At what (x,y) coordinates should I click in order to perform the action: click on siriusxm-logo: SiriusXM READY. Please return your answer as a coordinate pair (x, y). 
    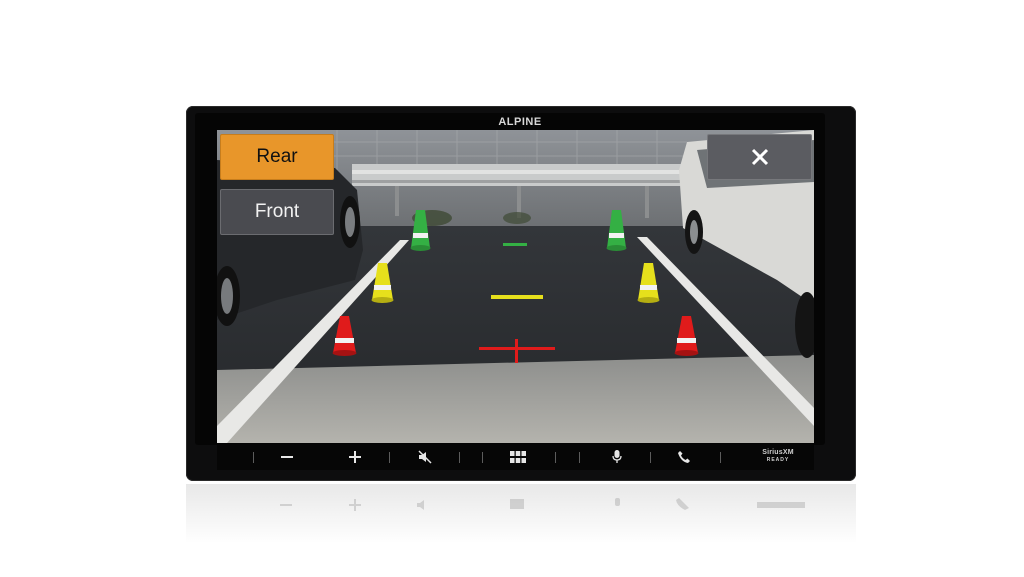
    Looking at the image, I should click on (778, 458).